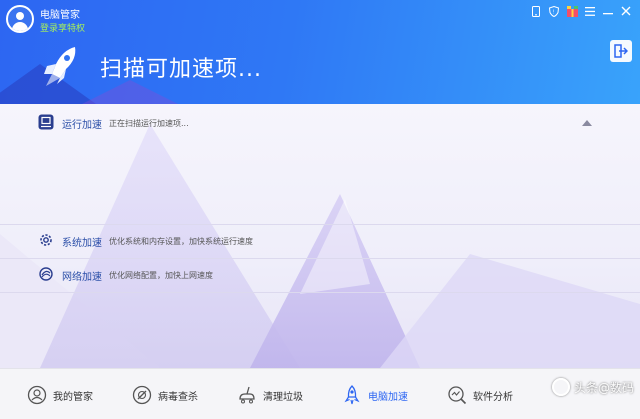 This screenshot has height=419, width=640. I want to click on close-icon, so click(626, 11).